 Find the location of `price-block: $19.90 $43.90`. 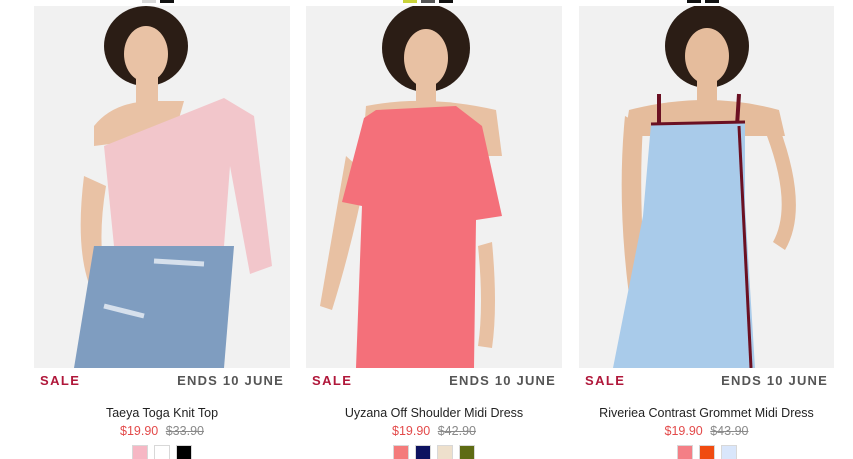

price-block: $19.90 $43.90 is located at coordinates (706, 431).